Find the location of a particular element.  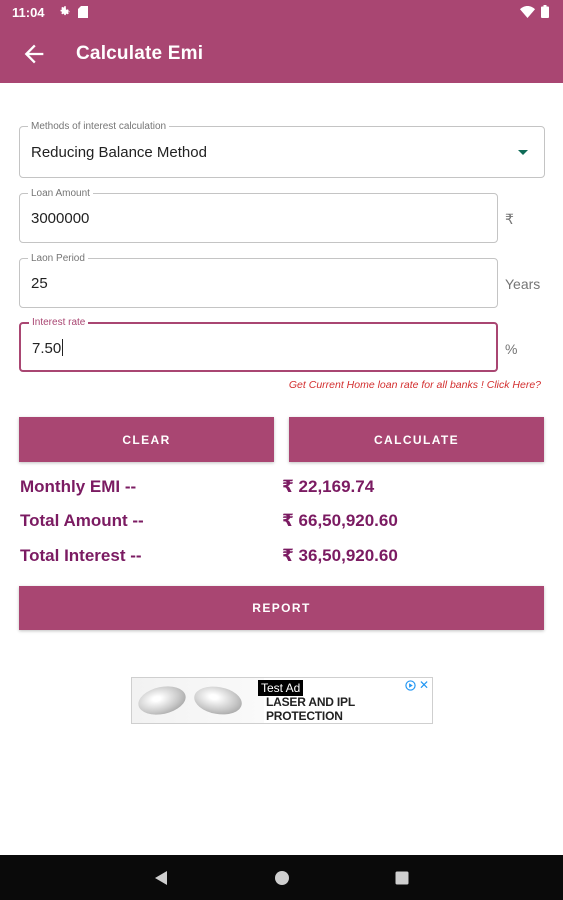

loan-amount-value: 3000000 is located at coordinates (60, 218).